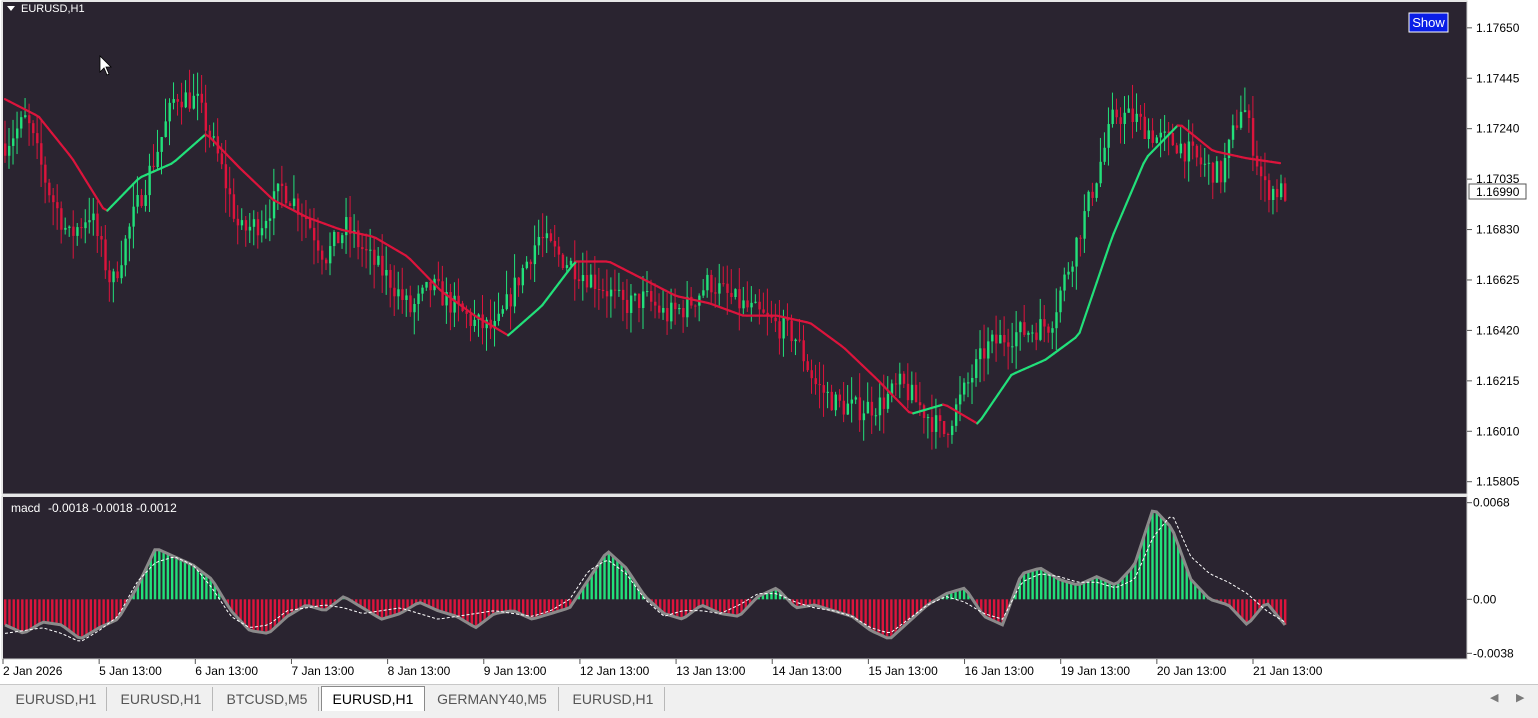  What do you see at coordinates (419, 671) in the screenshot?
I see `time-tick-label: 8 Jan 13:00` at bounding box center [419, 671].